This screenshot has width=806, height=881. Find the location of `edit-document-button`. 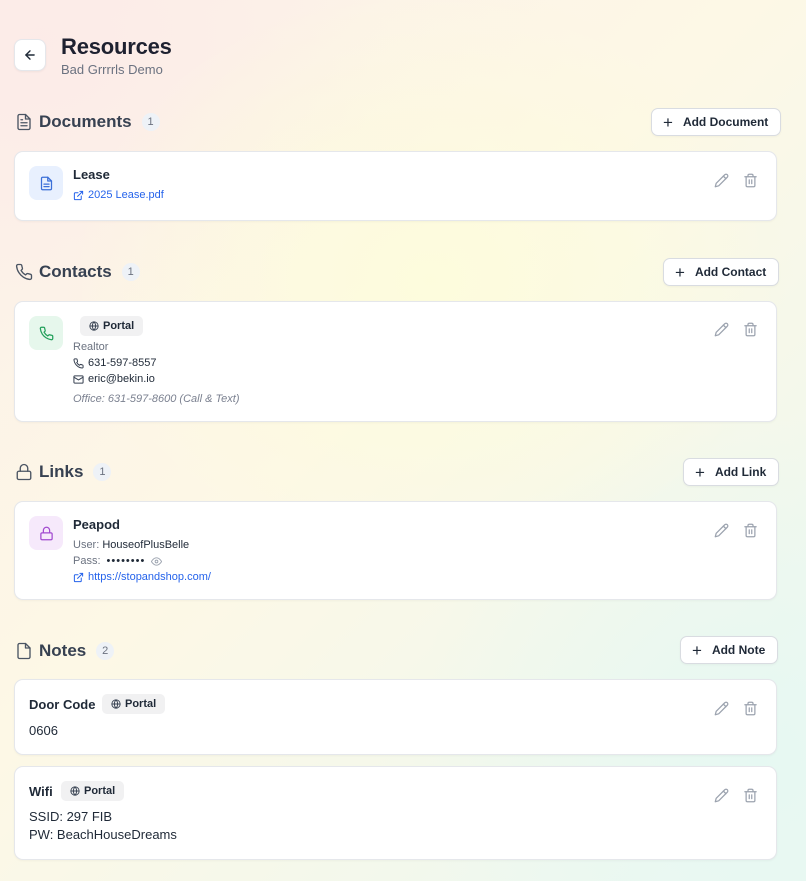

edit-document-button is located at coordinates (721, 180).